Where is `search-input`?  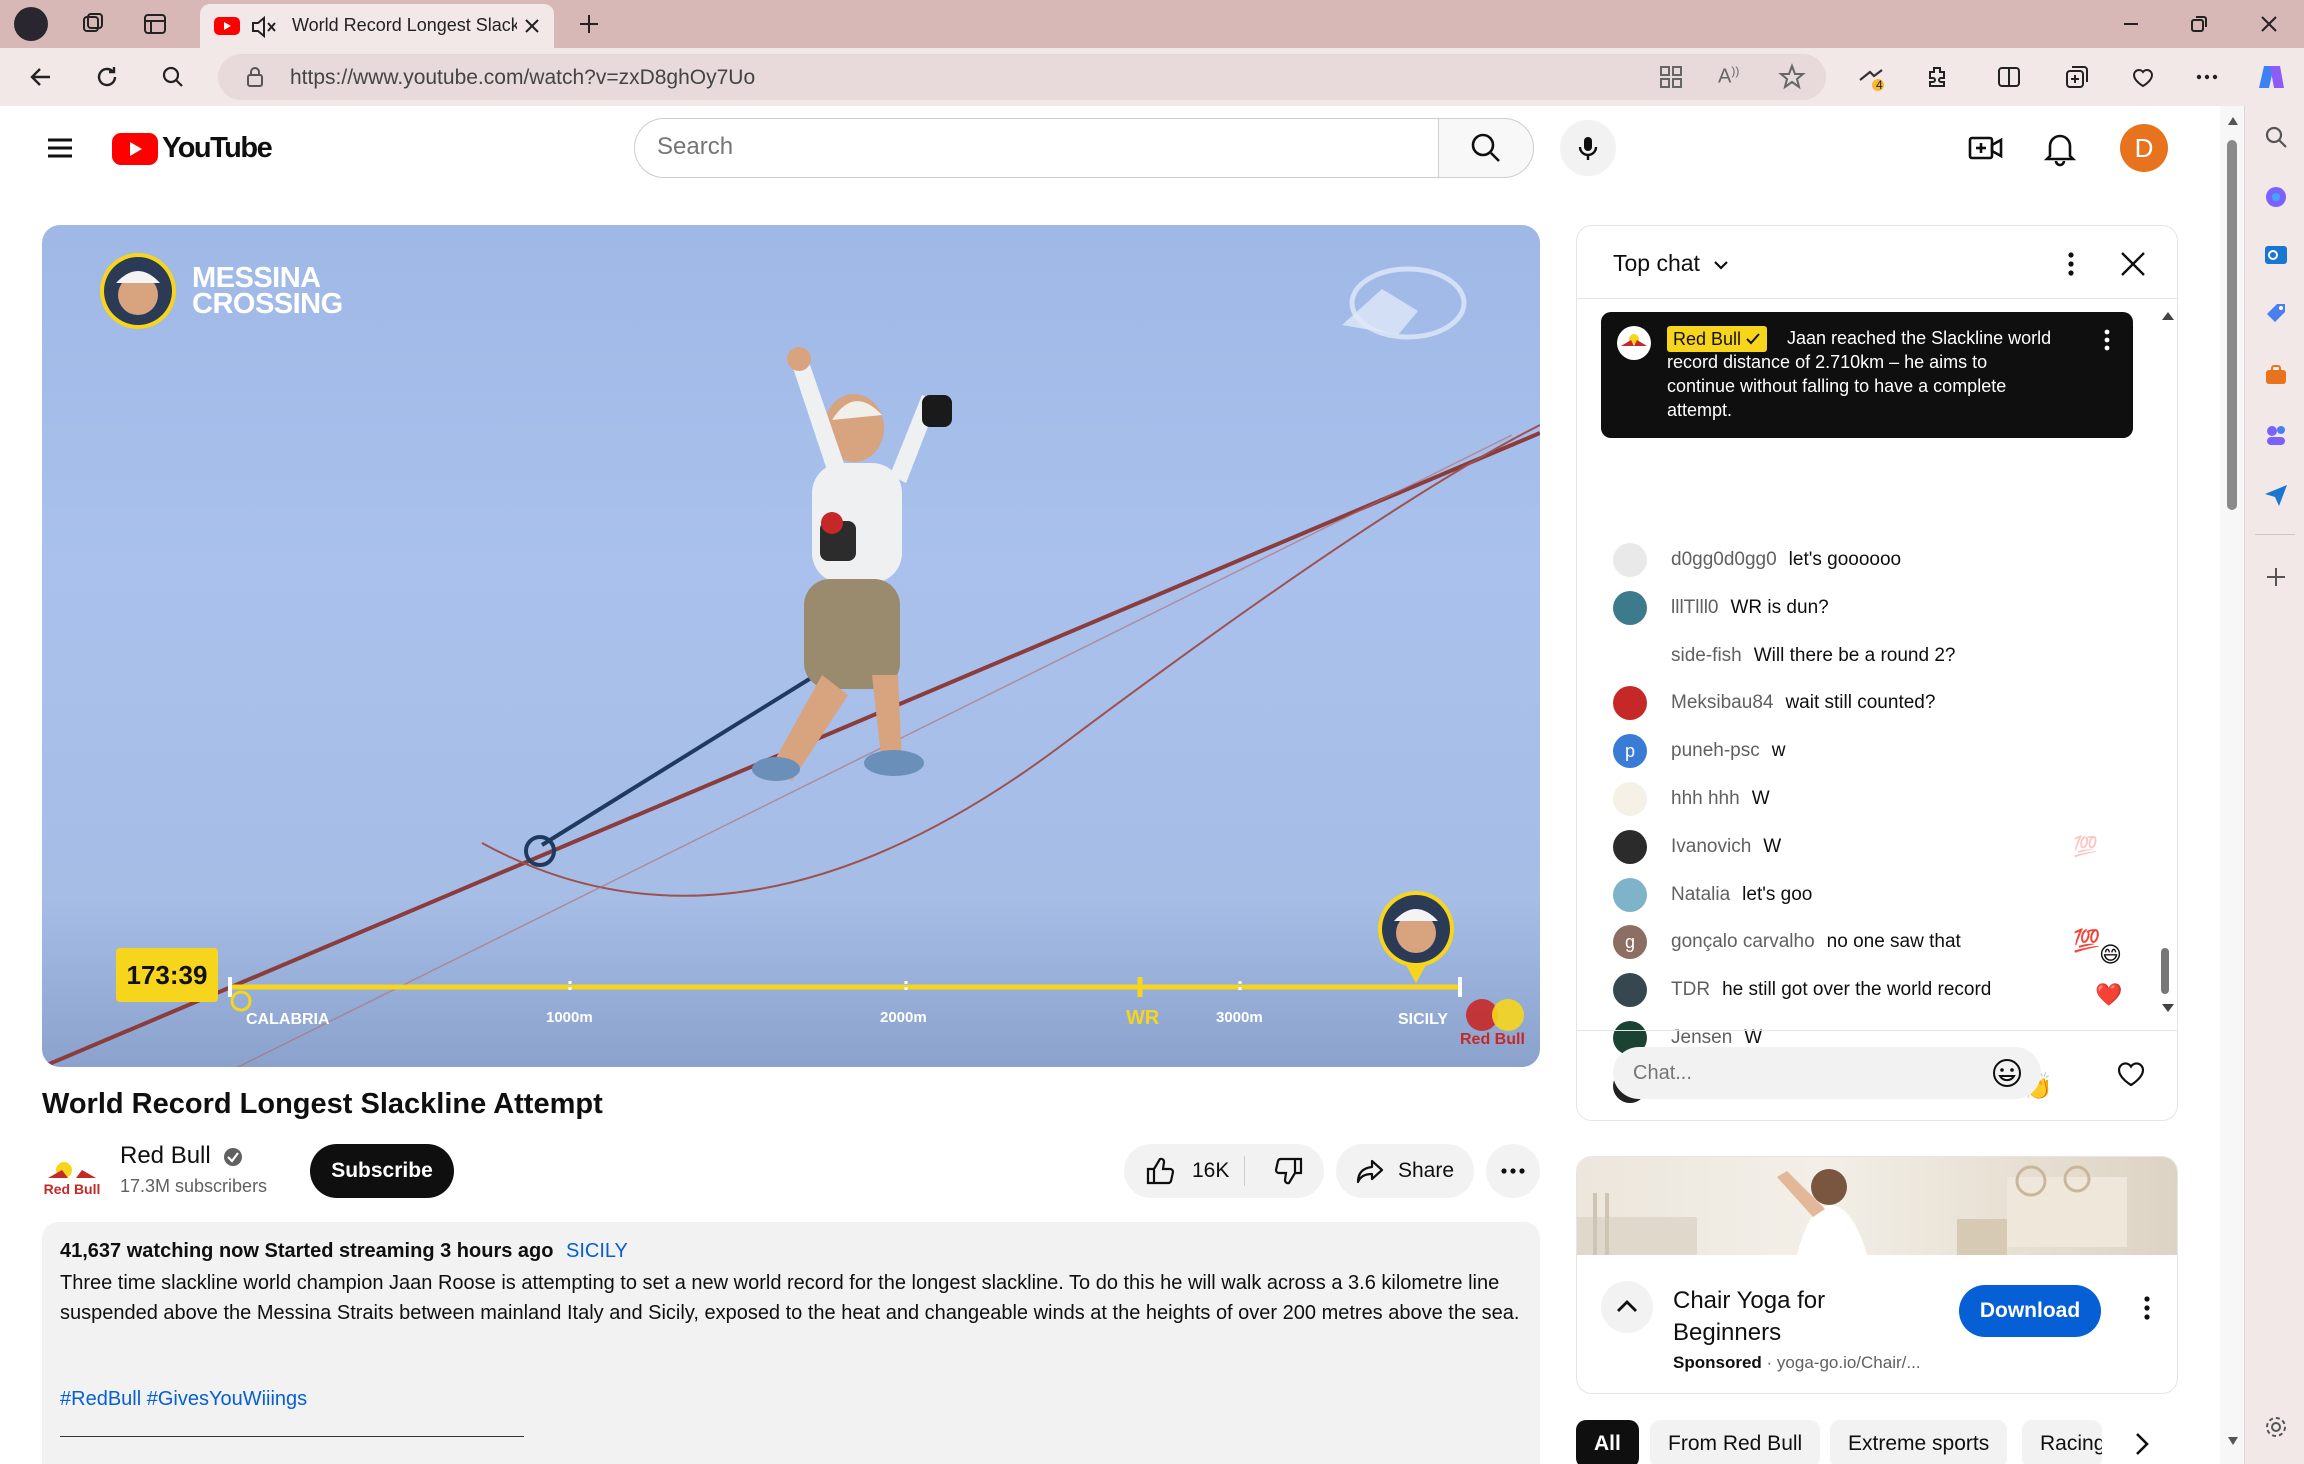 search-input is located at coordinates (1007, 147).